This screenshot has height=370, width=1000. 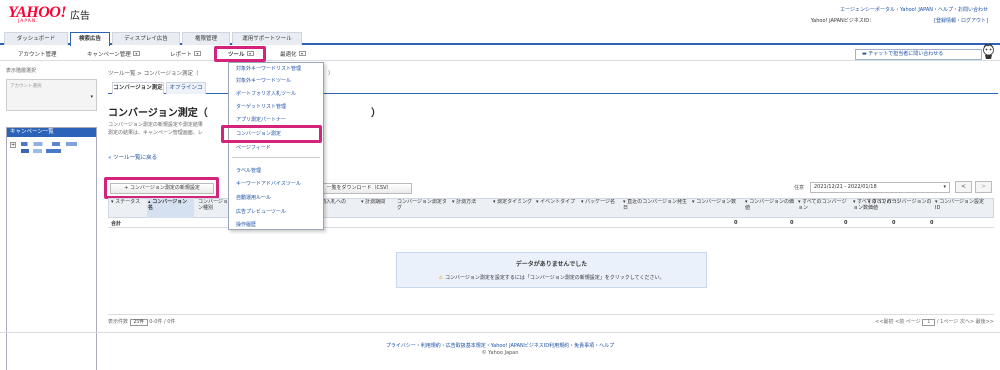 What do you see at coordinates (116, 224) in the screenshot?
I see `total-label: 合計` at bounding box center [116, 224].